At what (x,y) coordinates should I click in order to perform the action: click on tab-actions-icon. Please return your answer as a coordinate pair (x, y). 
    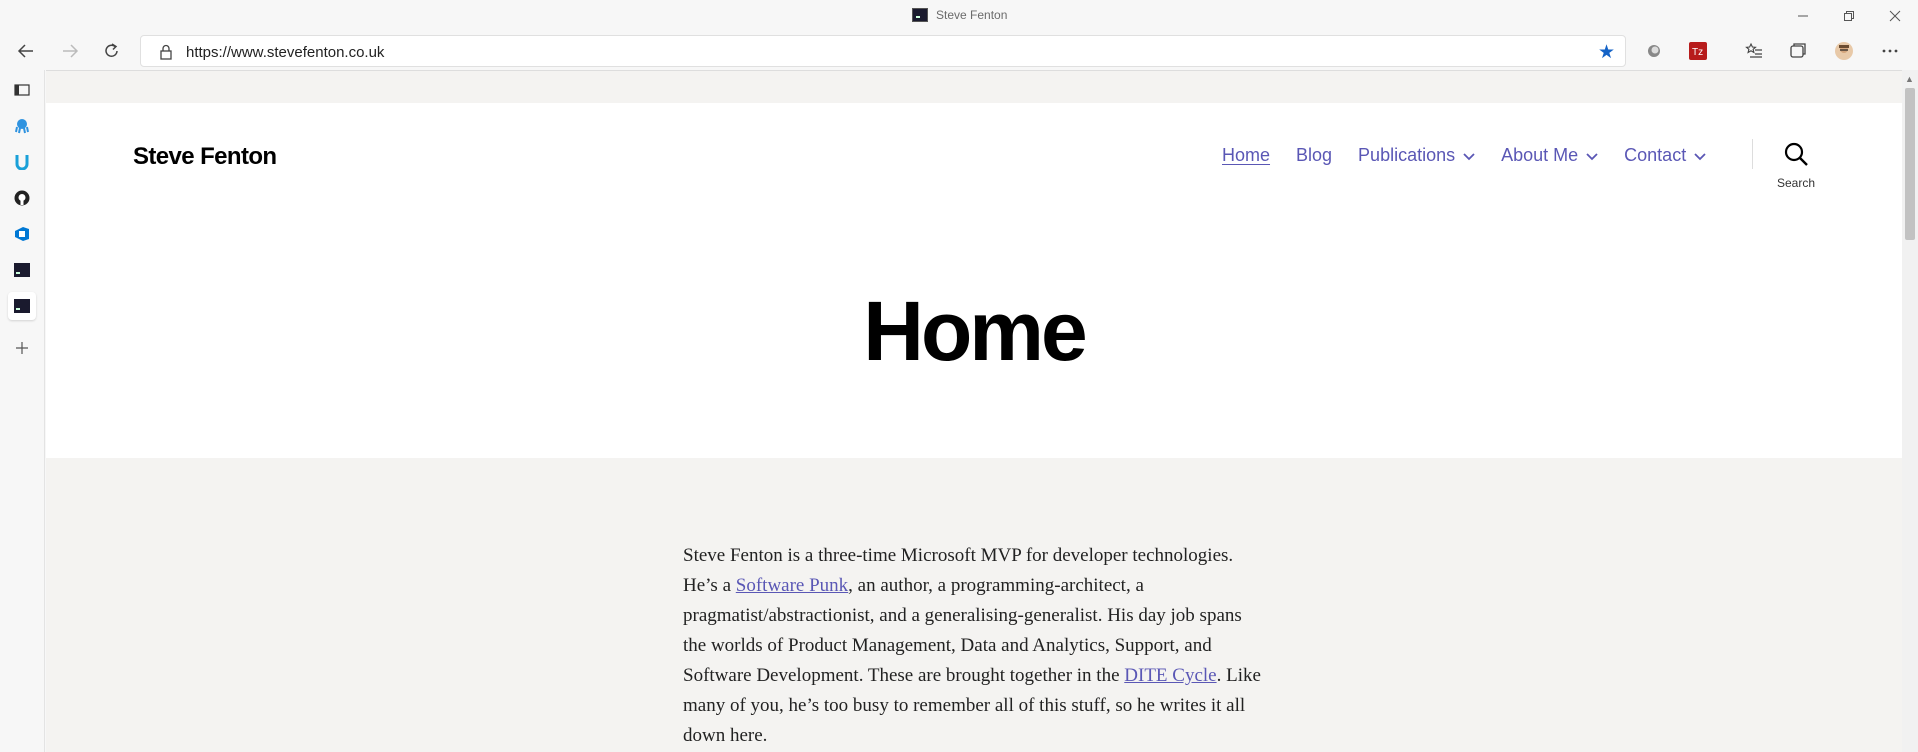
    Looking at the image, I should click on (22, 90).